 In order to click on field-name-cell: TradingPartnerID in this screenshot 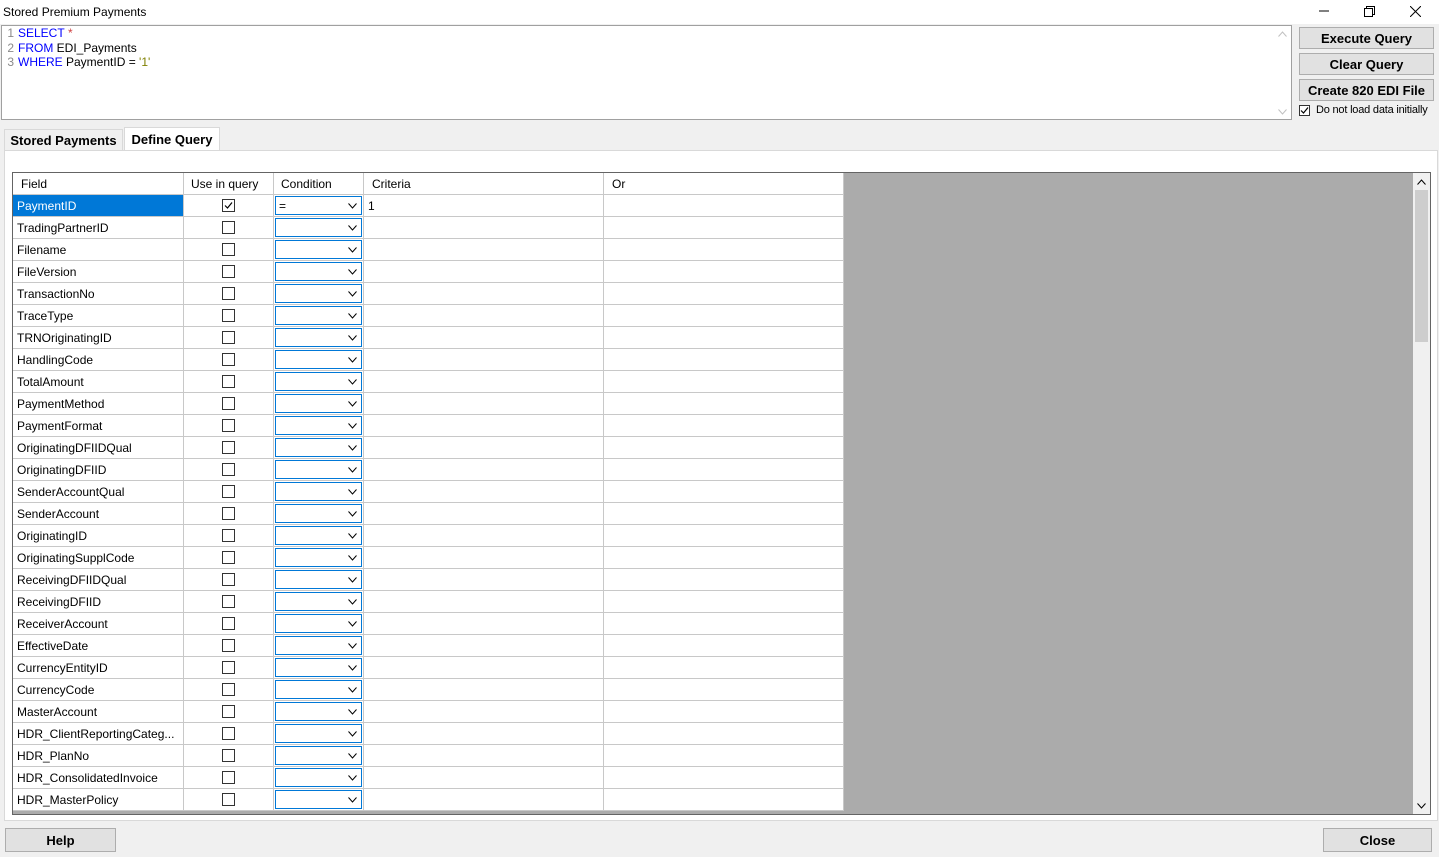, I will do `click(98, 228)`.